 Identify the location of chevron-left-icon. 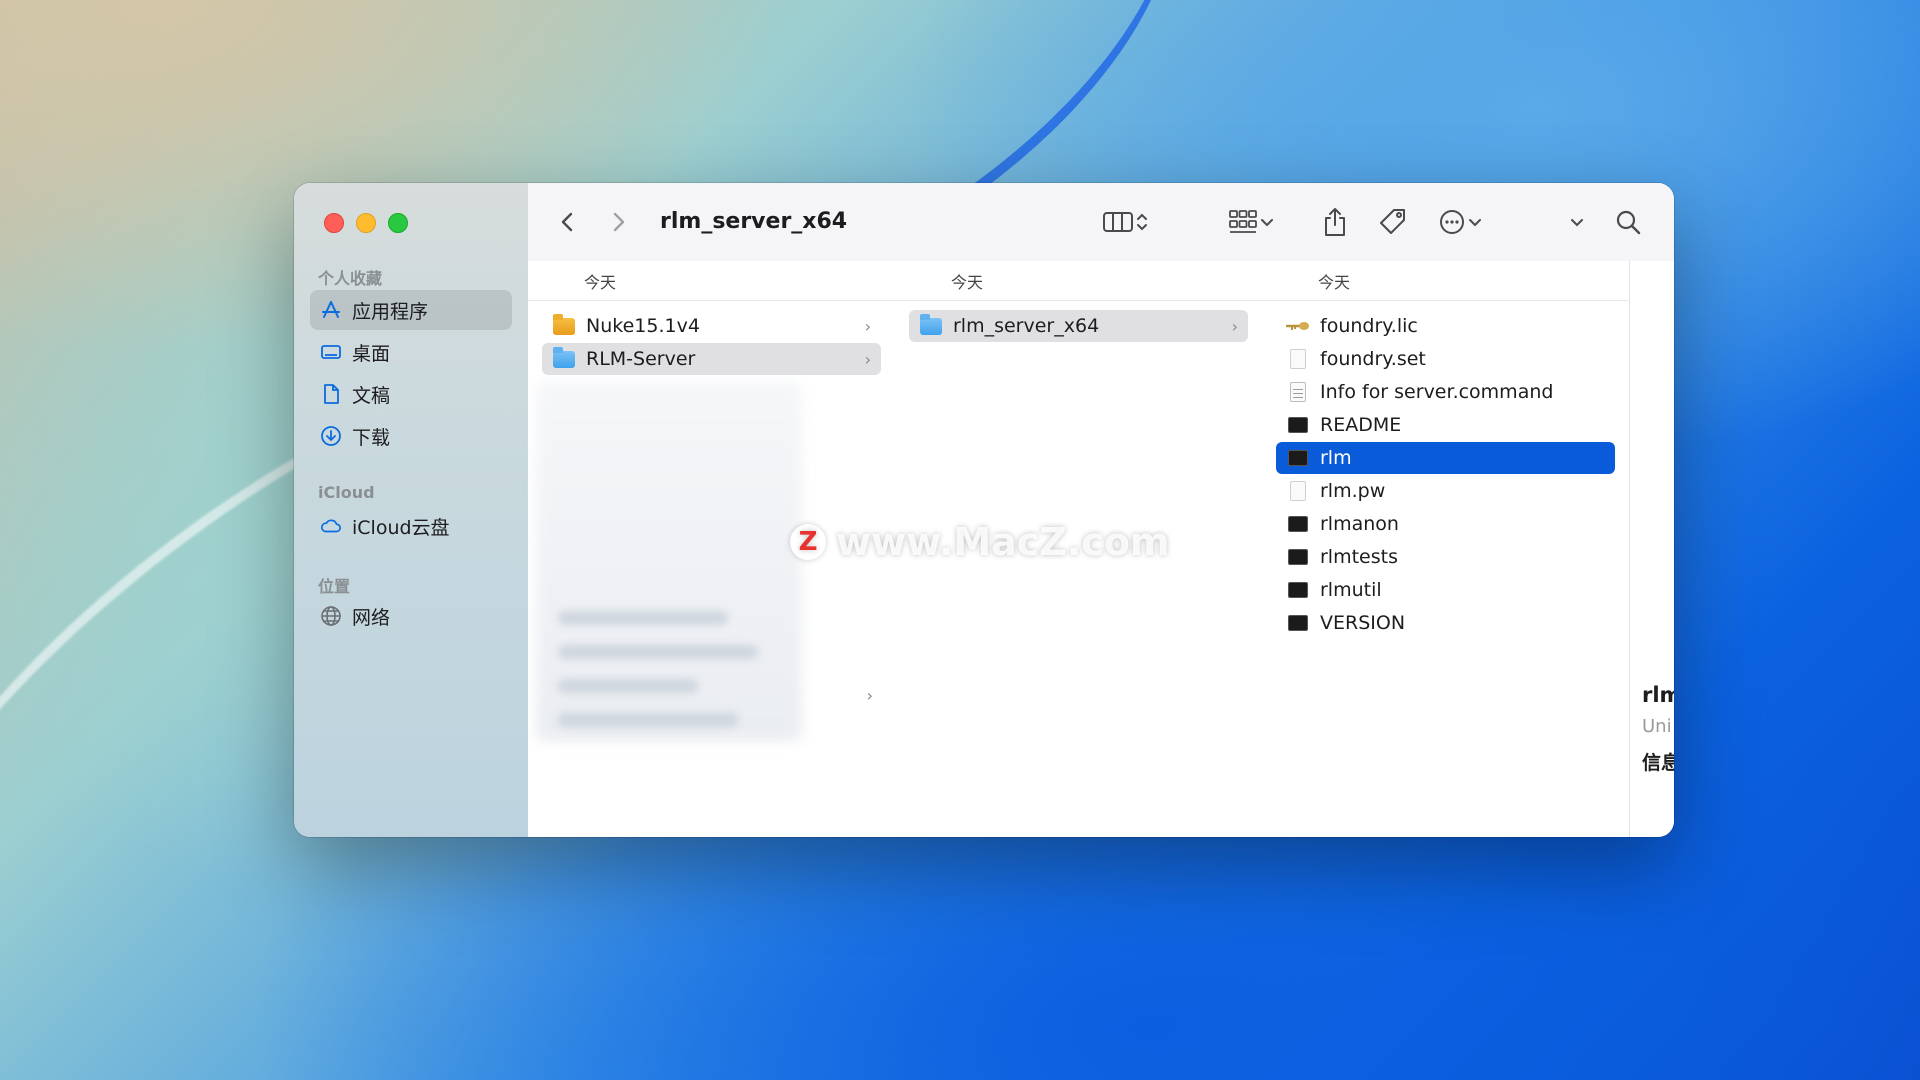
(567, 222).